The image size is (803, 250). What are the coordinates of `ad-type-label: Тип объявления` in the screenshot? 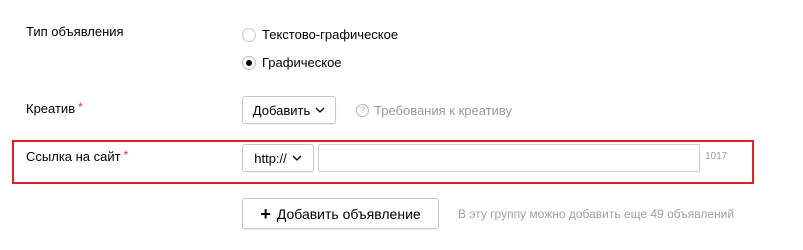 It's located at (75, 31).